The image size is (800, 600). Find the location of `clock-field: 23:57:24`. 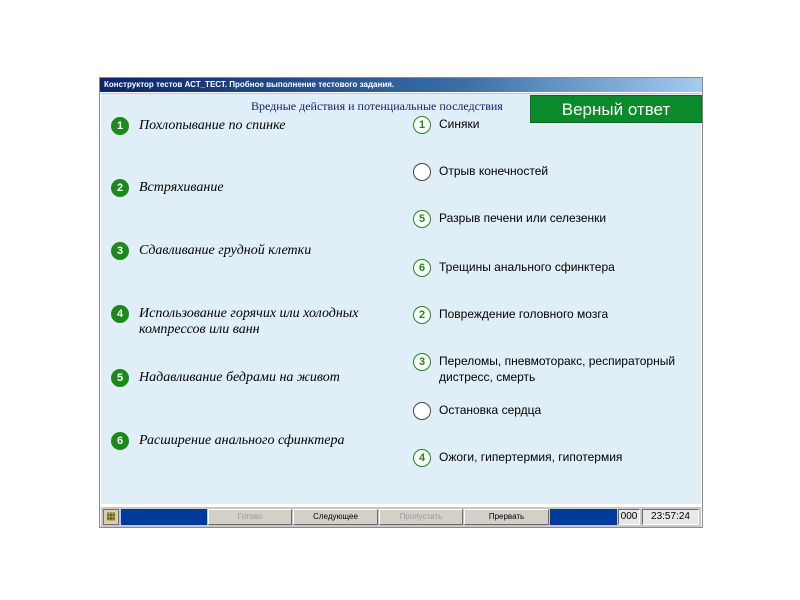

clock-field: 23:57:24 is located at coordinates (670, 517).